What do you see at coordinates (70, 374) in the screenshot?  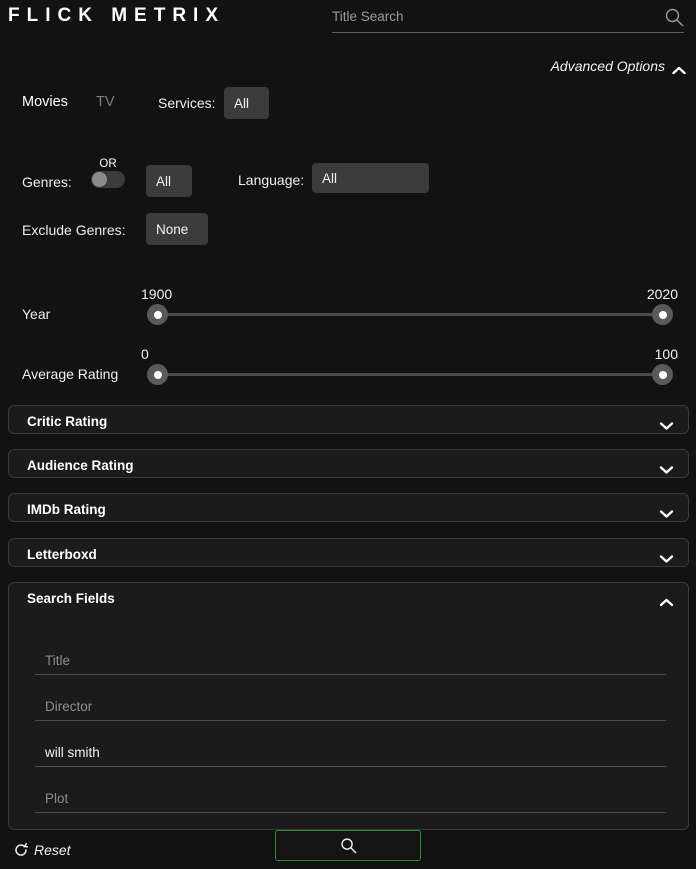 I see `average-rating-slider-label: Average Rating` at bounding box center [70, 374].